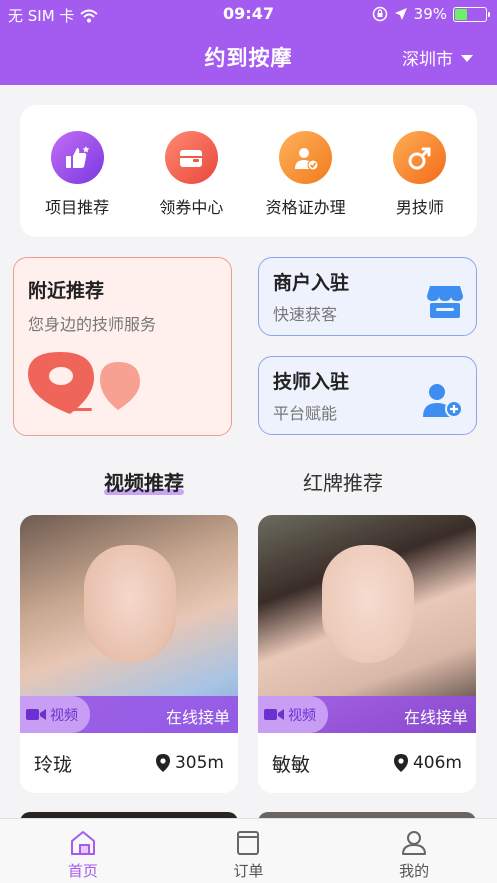 This screenshot has height=883, width=497. I want to click on male-icon, so click(420, 157).